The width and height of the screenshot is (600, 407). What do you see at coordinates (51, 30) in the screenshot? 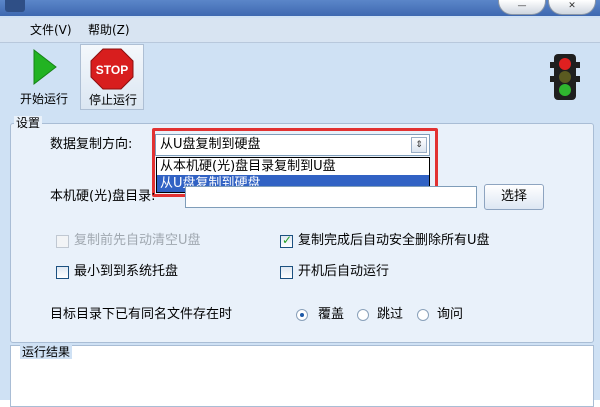
I see `menu-file: 文件(V)` at bounding box center [51, 30].